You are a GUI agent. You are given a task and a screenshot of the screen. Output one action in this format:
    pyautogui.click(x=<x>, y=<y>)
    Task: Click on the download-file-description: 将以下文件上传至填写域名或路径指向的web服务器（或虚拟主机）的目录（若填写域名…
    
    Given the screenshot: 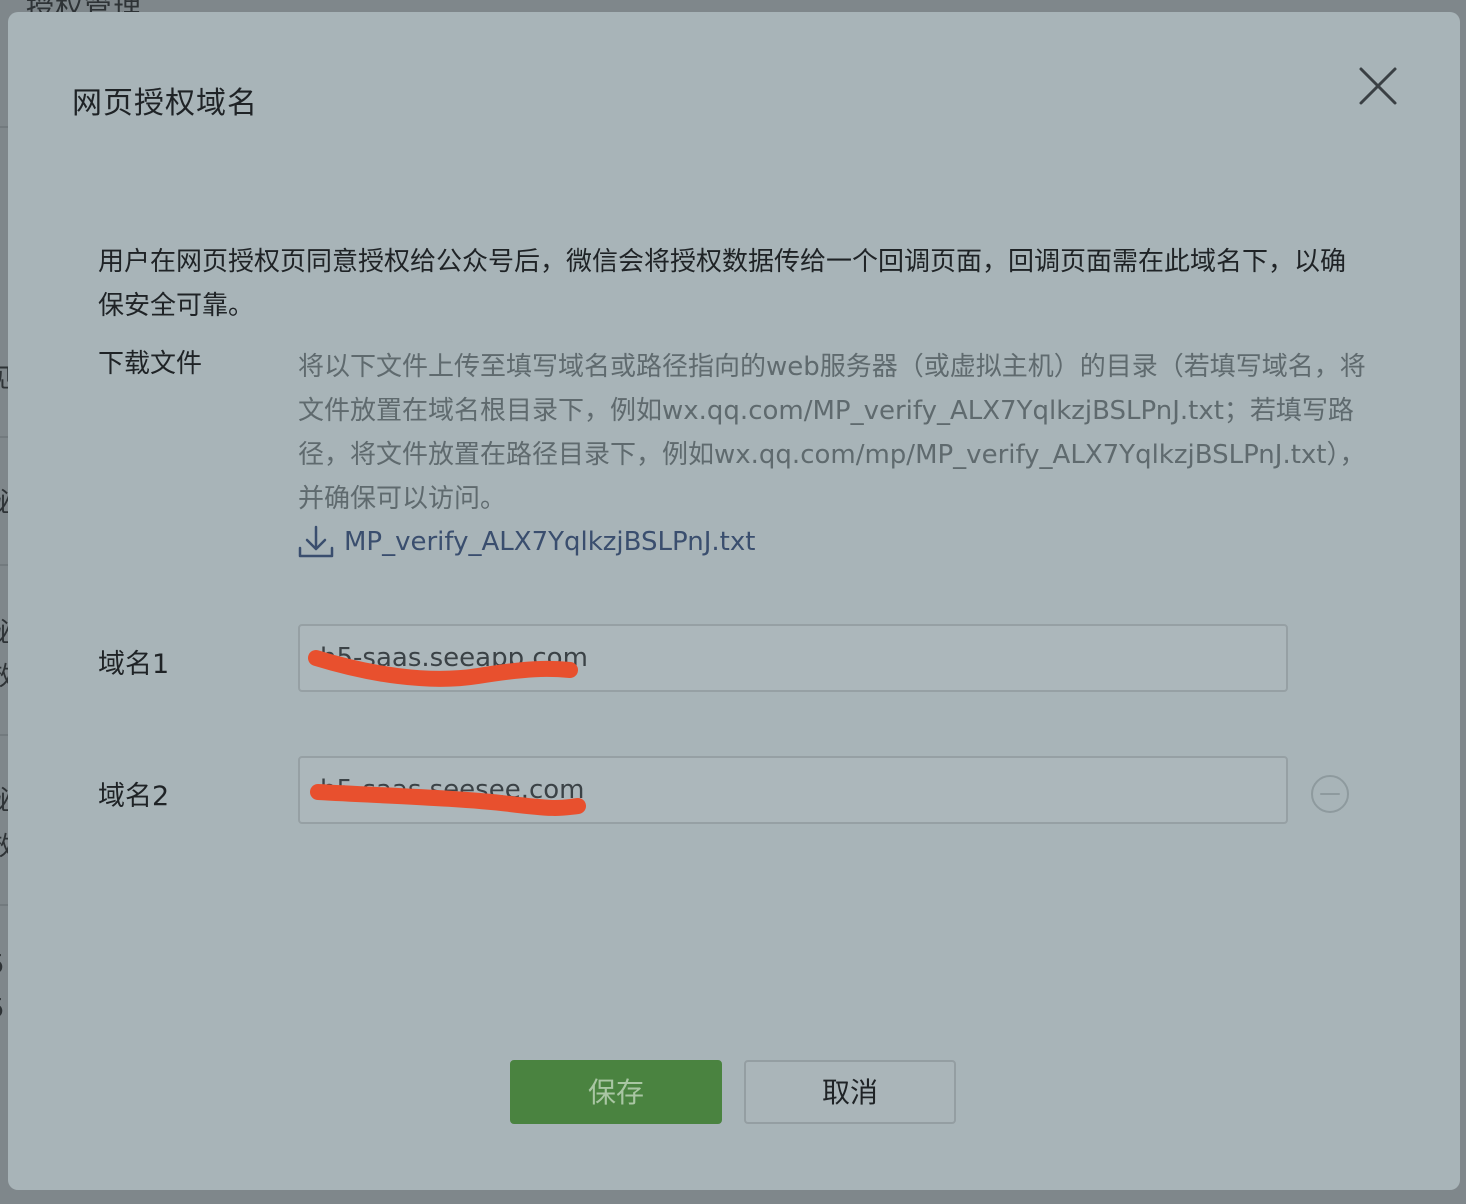 What is the action you would take?
    pyautogui.click(x=832, y=433)
    